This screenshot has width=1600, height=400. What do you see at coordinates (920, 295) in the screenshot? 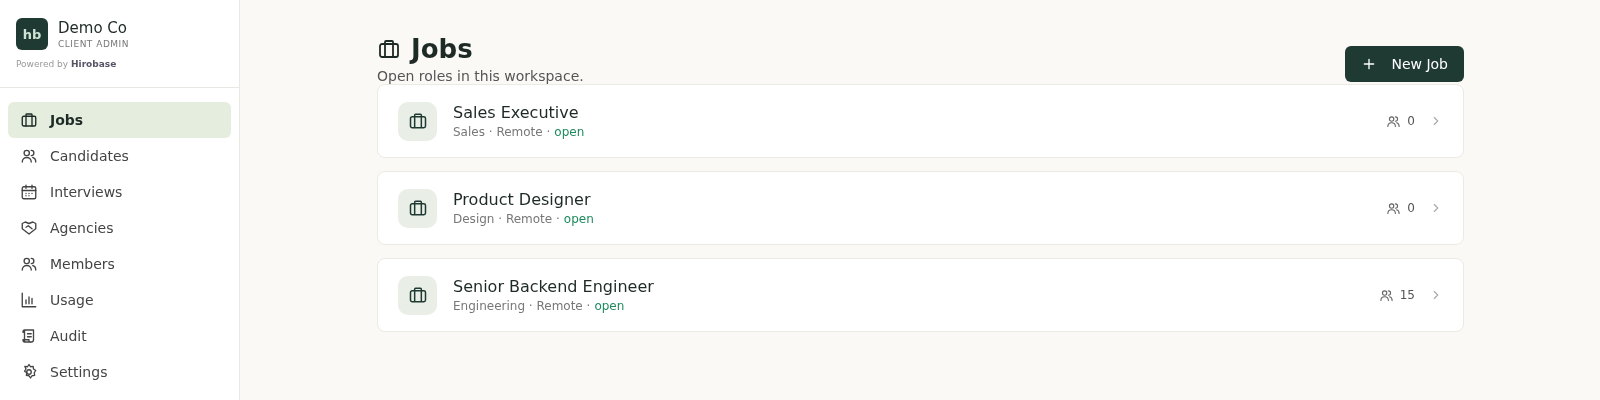
I see `job-card: Senior Backend Engineer Engineering · Remote · open 15` at bounding box center [920, 295].